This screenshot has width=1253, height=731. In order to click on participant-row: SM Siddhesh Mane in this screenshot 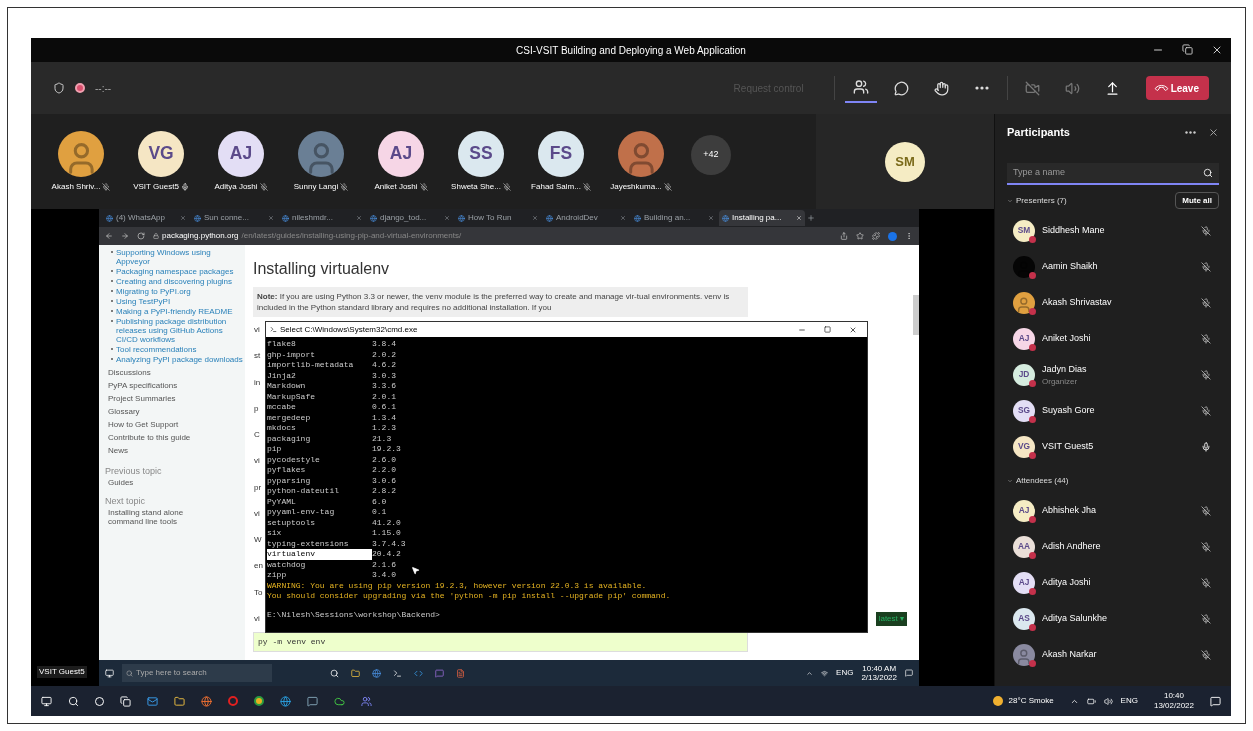, I will do `click(1113, 230)`.